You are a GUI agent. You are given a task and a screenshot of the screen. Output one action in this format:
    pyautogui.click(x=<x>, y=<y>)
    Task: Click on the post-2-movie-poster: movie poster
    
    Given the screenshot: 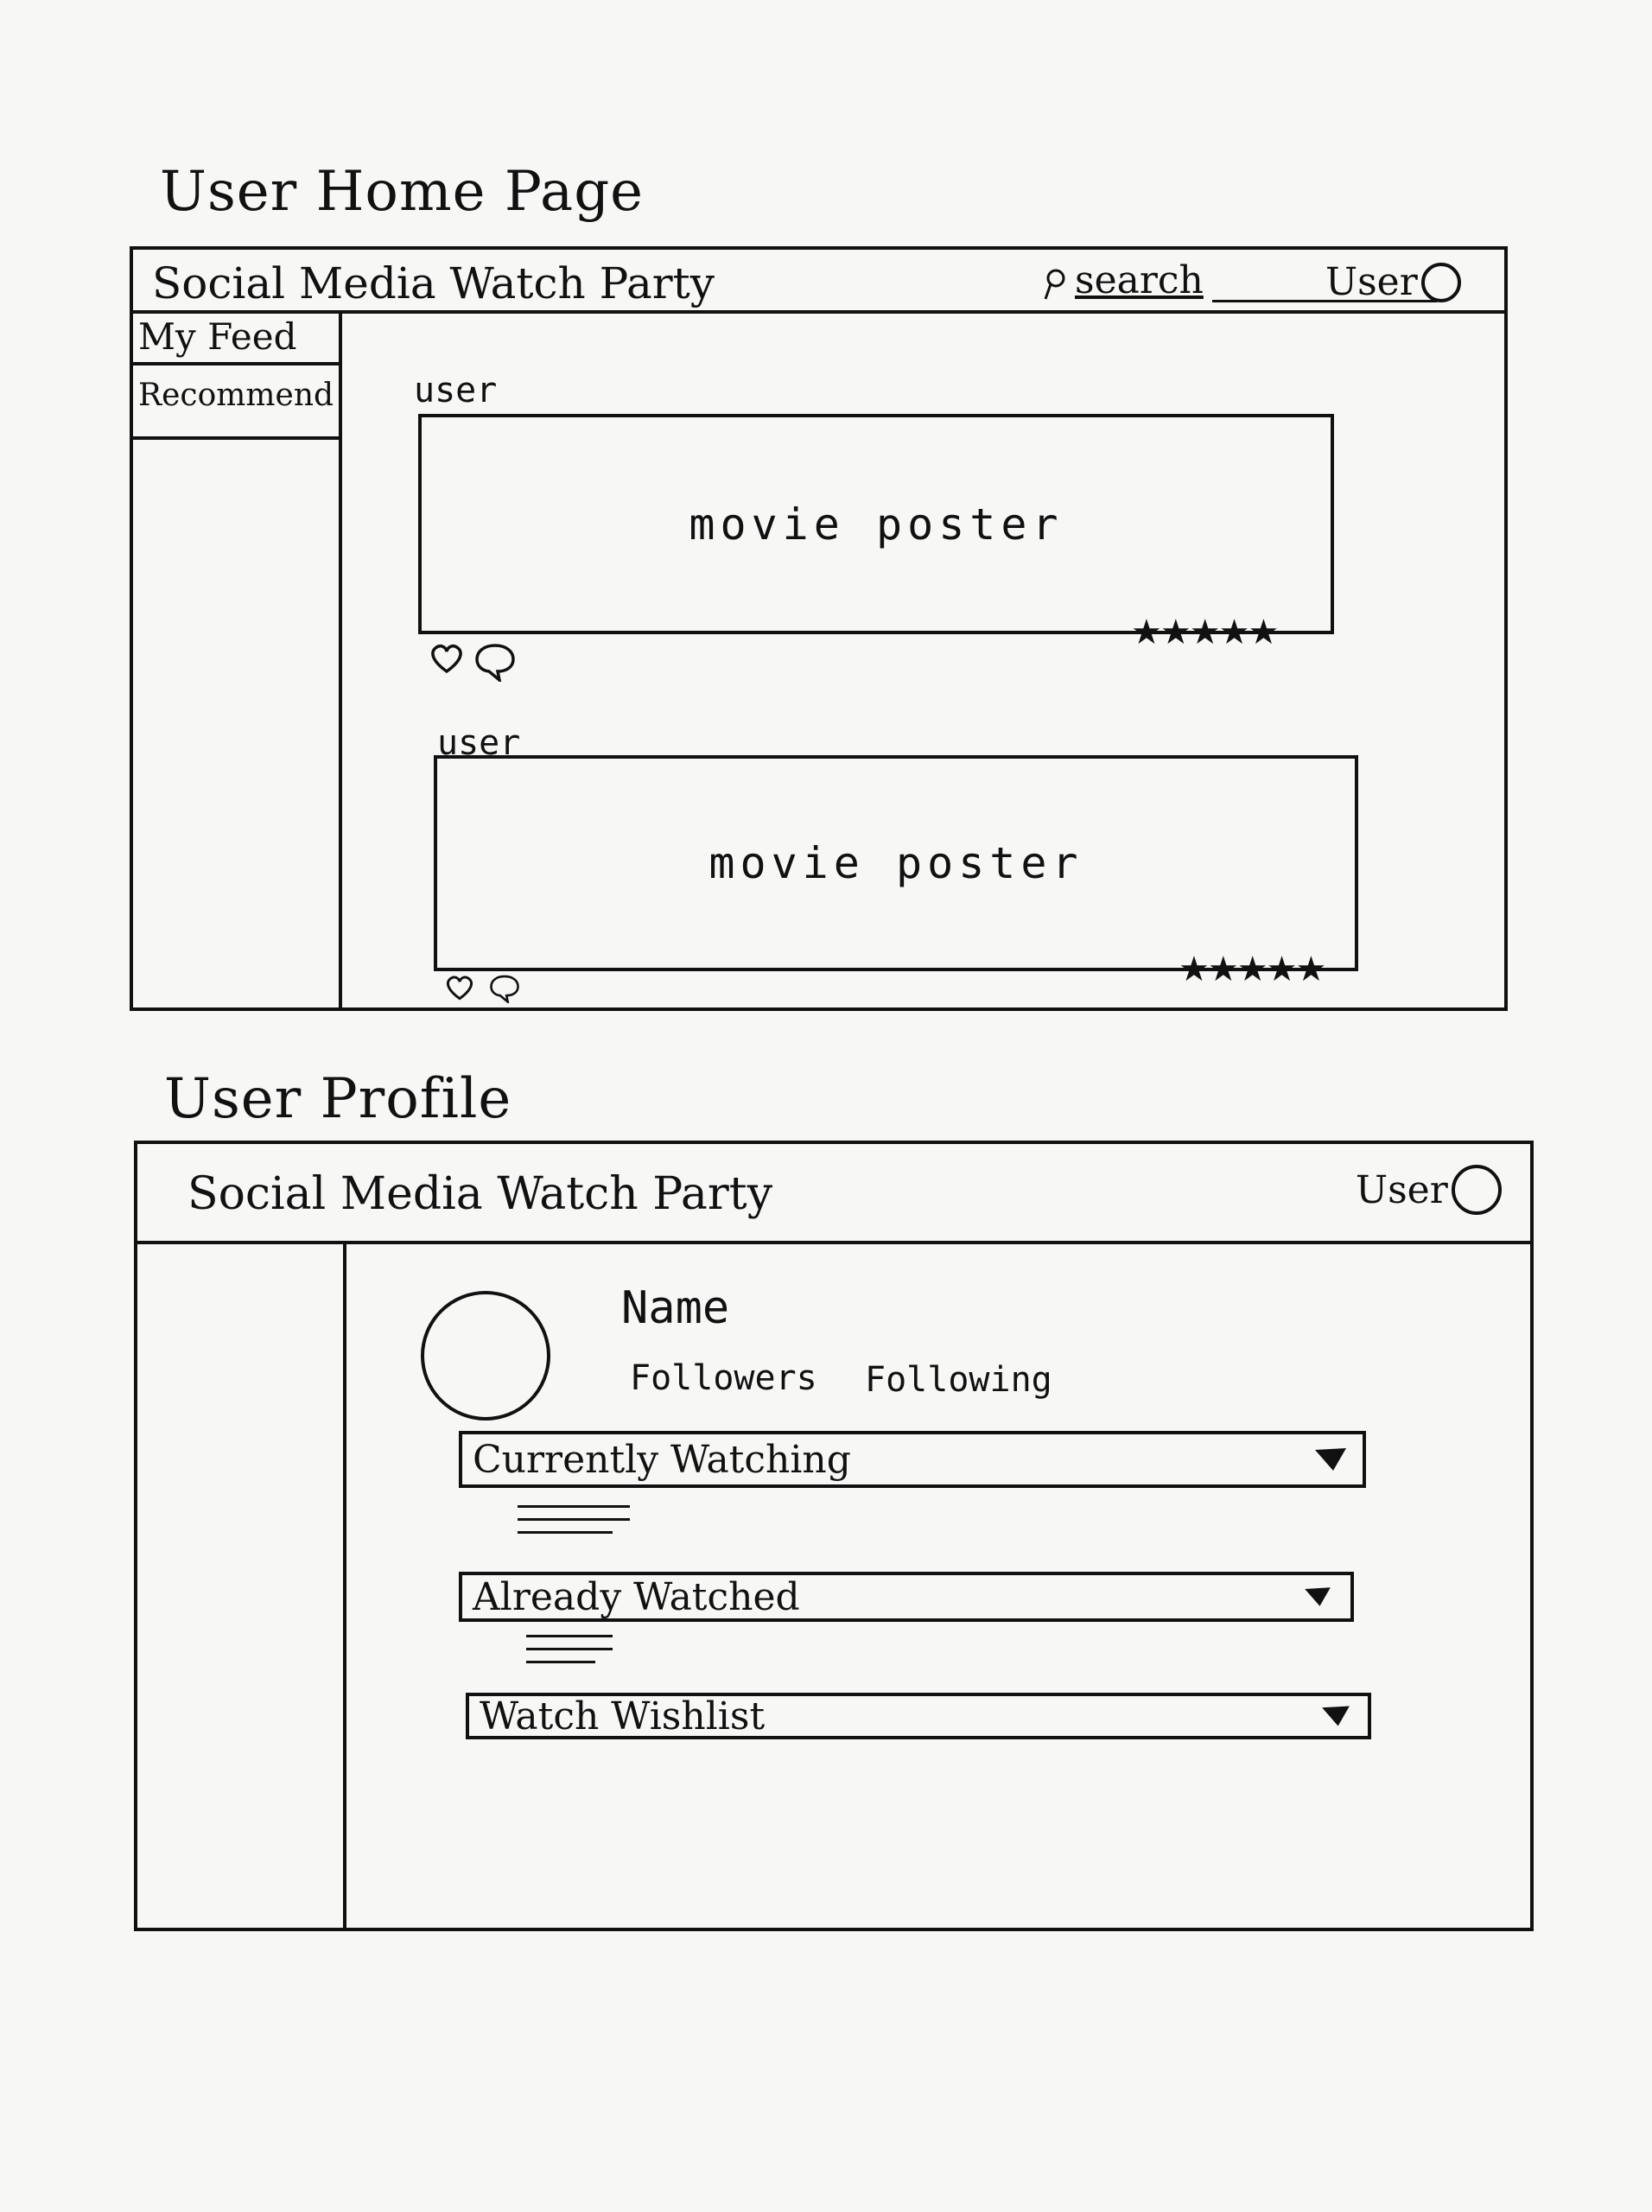 What is the action you would take?
    pyautogui.click(x=896, y=863)
    